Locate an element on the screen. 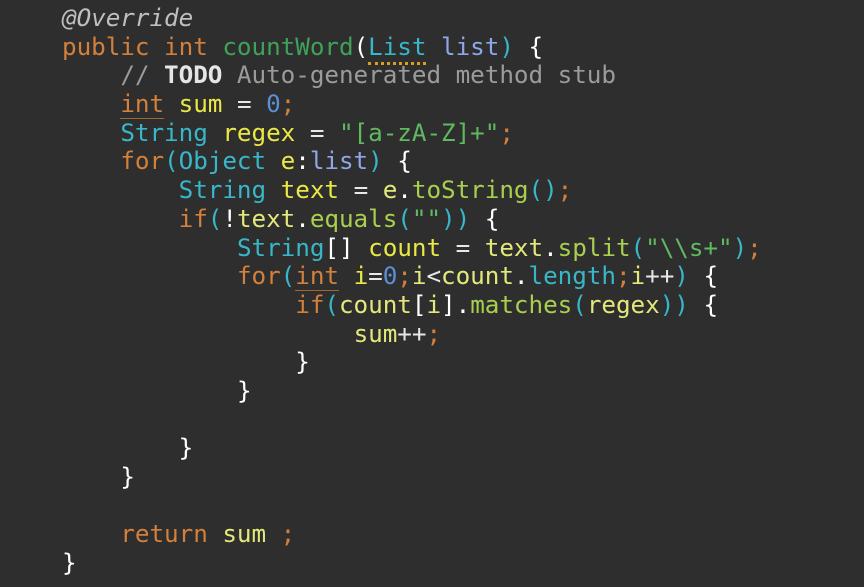 The width and height of the screenshot is (864, 587). code-token-punct-cyan: () is located at coordinates (543, 190).